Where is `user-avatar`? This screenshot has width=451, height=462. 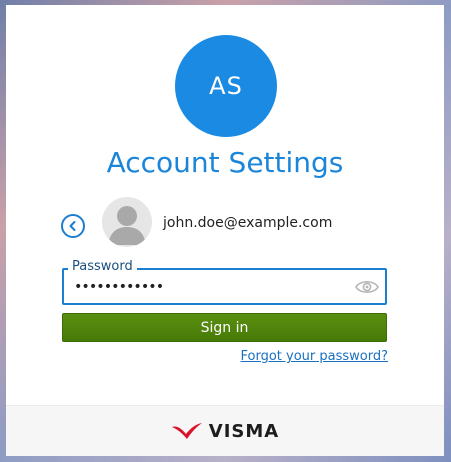
user-avatar is located at coordinates (127, 222).